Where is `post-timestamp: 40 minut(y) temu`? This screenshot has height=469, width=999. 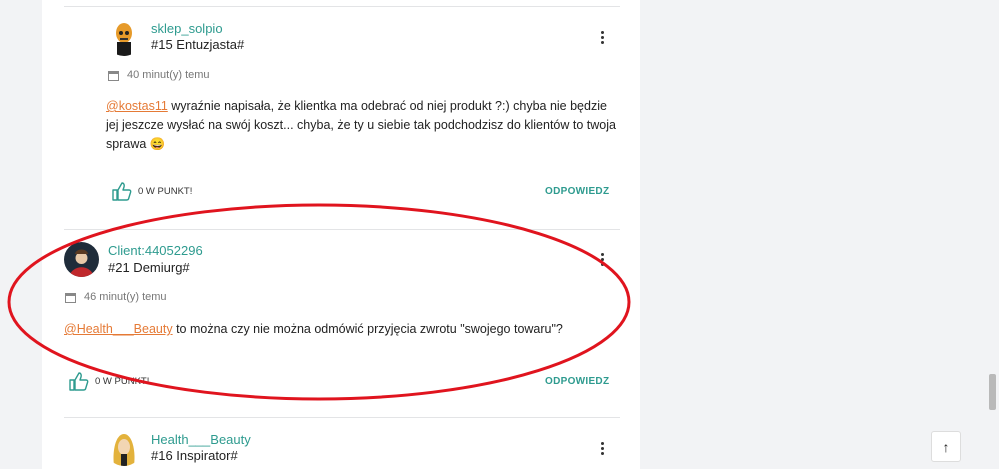
post-timestamp: 40 minut(y) temu is located at coordinates (159, 75).